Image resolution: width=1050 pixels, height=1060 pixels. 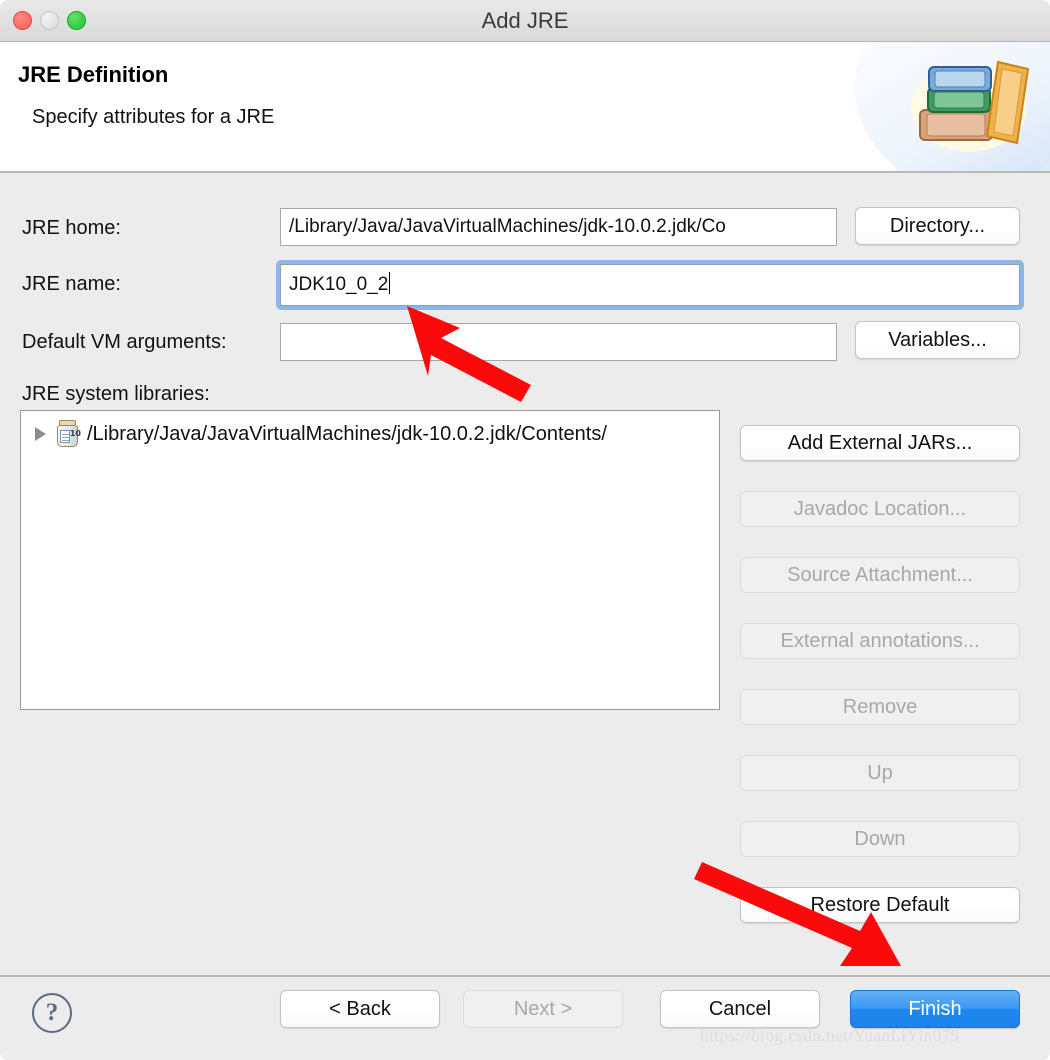 I want to click on jre-name-value: JDK10_0_2, so click(x=339, y=284).